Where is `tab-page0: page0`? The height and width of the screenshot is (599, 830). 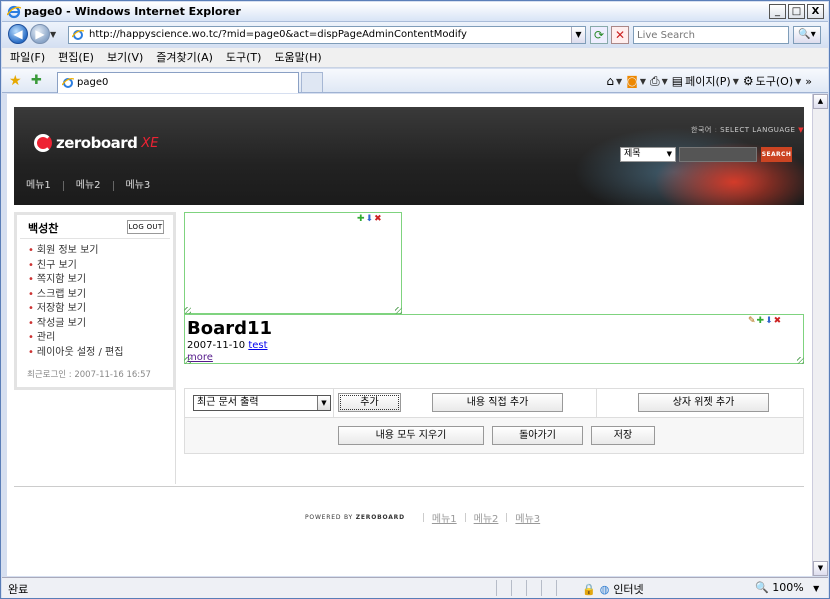 tab-page0: page0 is located at coordinates (178, 82).